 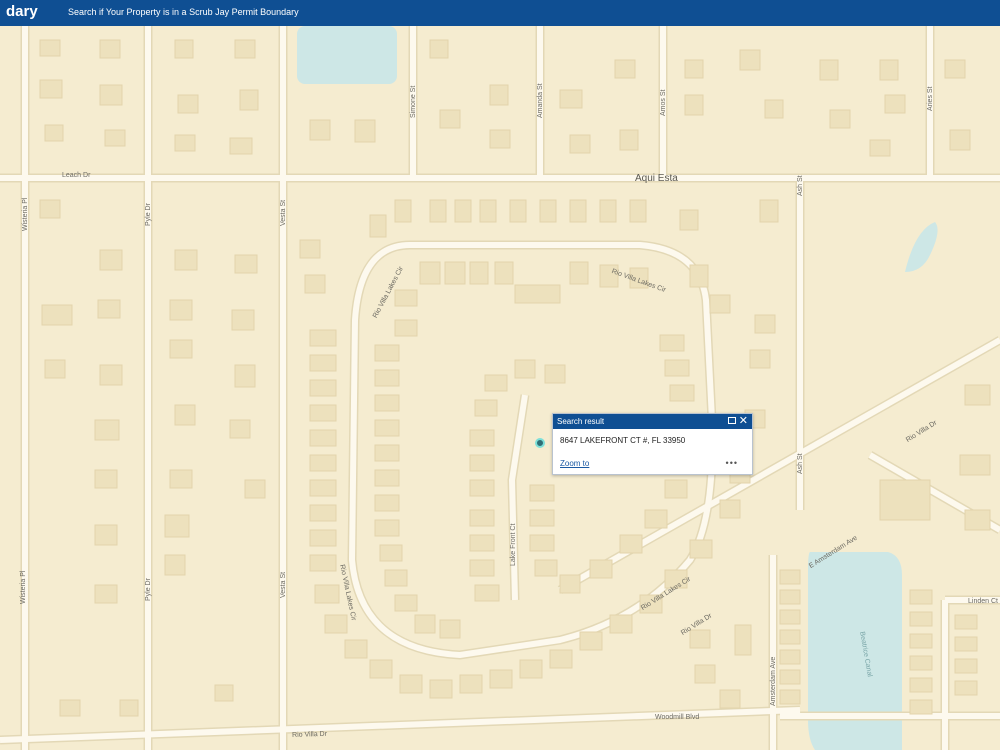 I want to click on street-label-woodmill-blvd: Woodmill Blvd, so click(x=677, y=717).